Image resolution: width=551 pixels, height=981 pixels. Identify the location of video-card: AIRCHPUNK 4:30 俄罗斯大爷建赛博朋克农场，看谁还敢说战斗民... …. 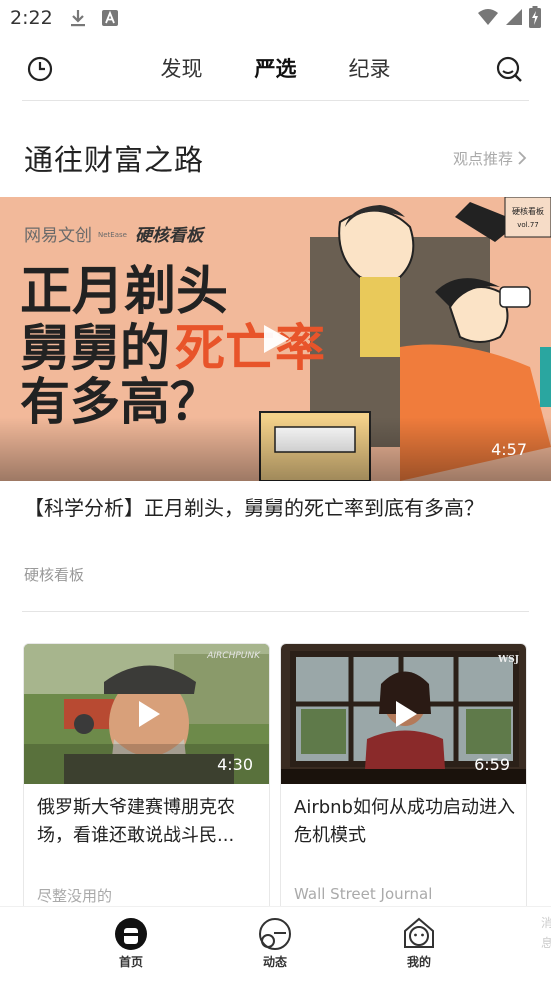
(146, 783).